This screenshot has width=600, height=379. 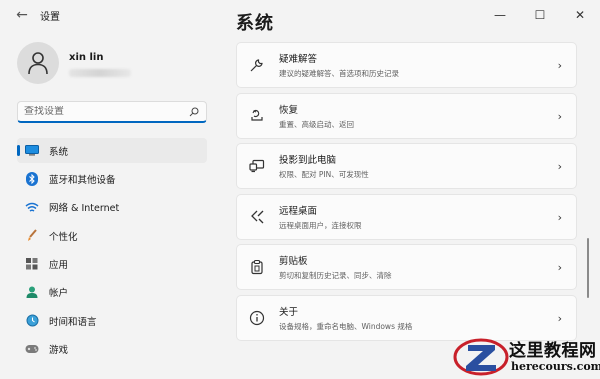 I want to click on username: xin lin, so click(x=86, y=57).